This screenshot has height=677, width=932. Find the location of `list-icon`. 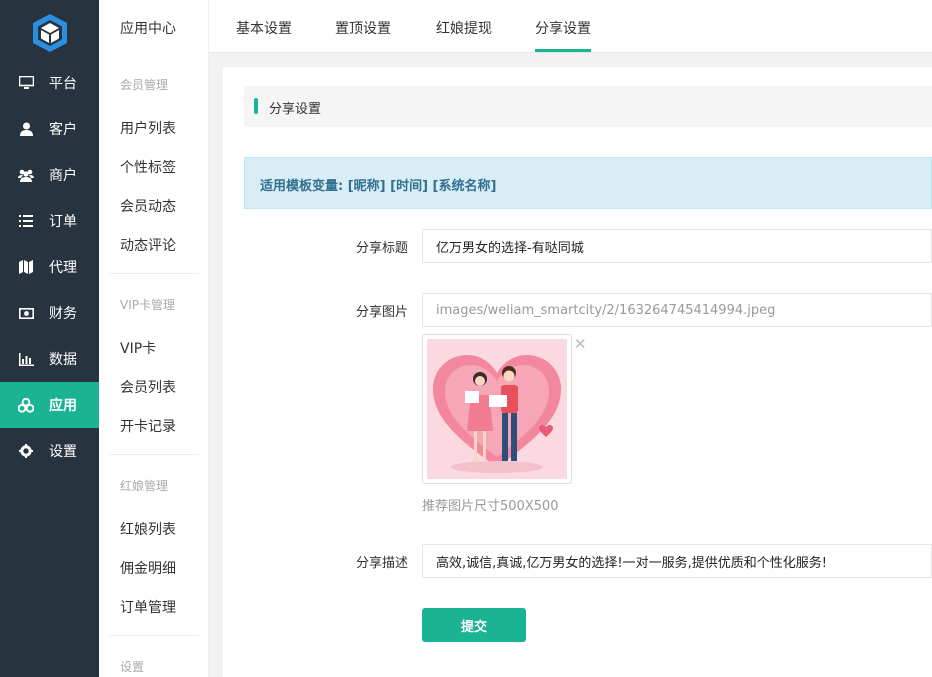

list-icon is located at coordinates (26, 221).